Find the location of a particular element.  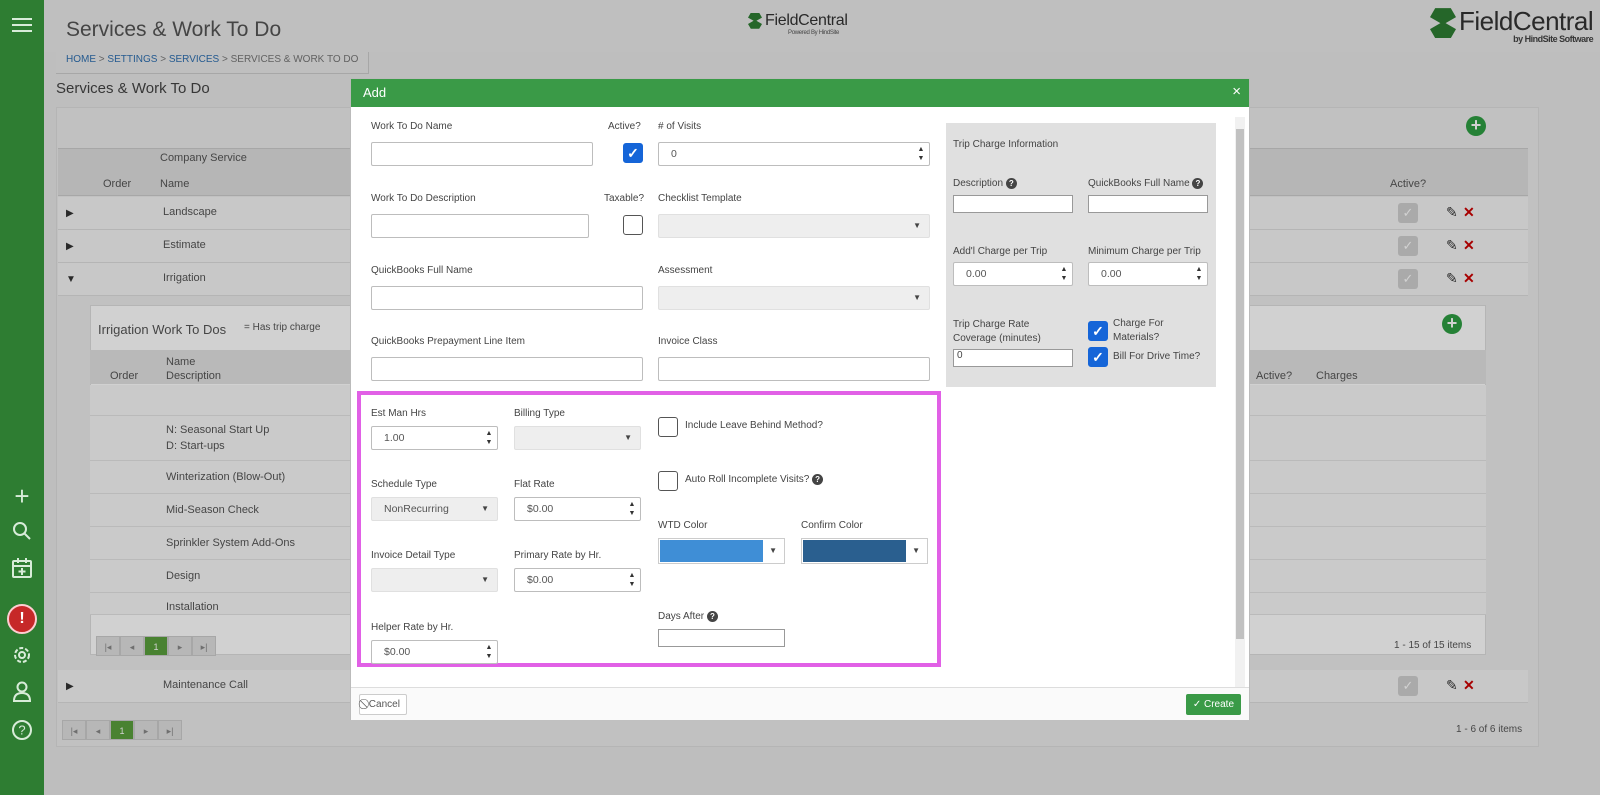

helper-rate-label: Helper Rate by Hr. is located at coordinates (412, 627).